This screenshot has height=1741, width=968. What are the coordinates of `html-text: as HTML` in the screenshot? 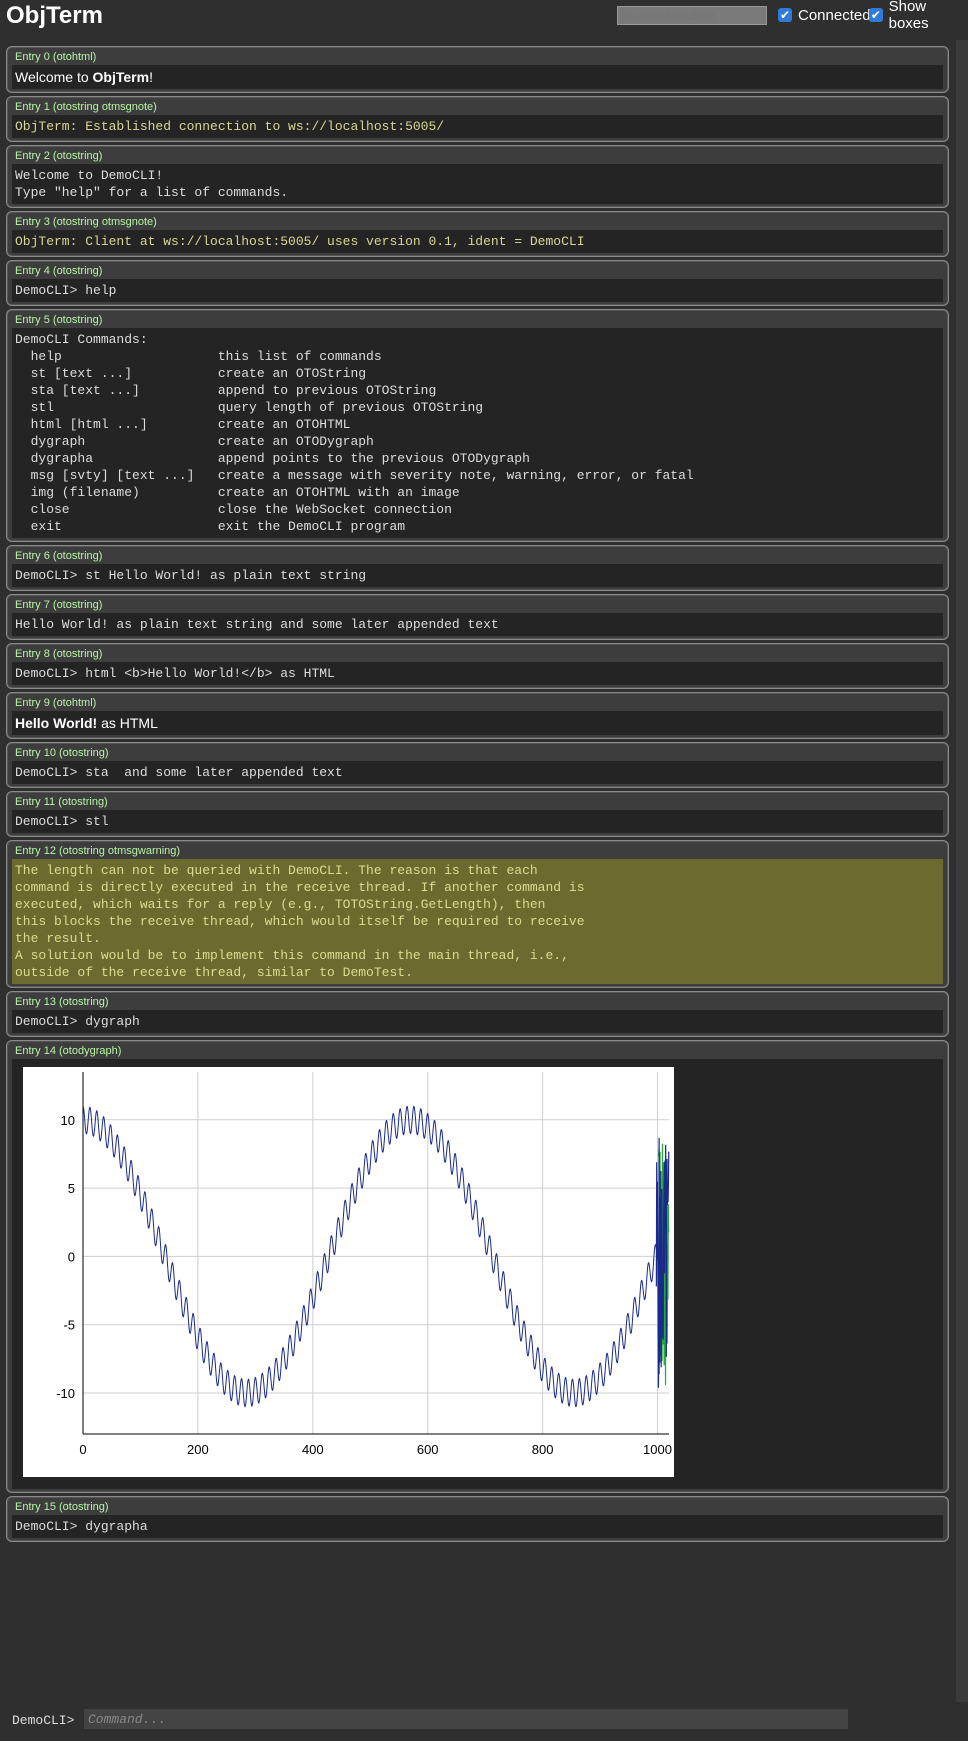 It's located at (127, 723).